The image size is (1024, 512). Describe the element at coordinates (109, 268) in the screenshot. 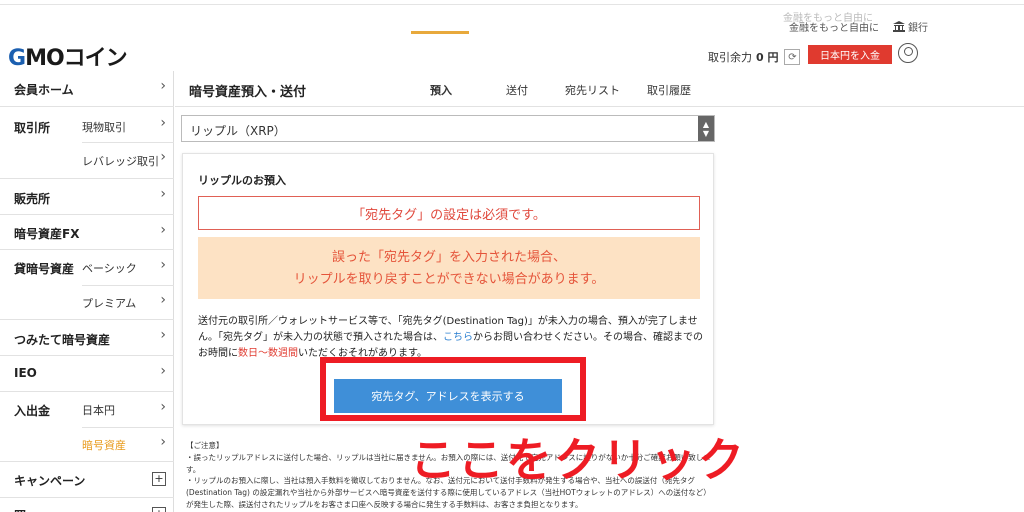

I see `sidebar-item-basic: ベーシック` at that location.